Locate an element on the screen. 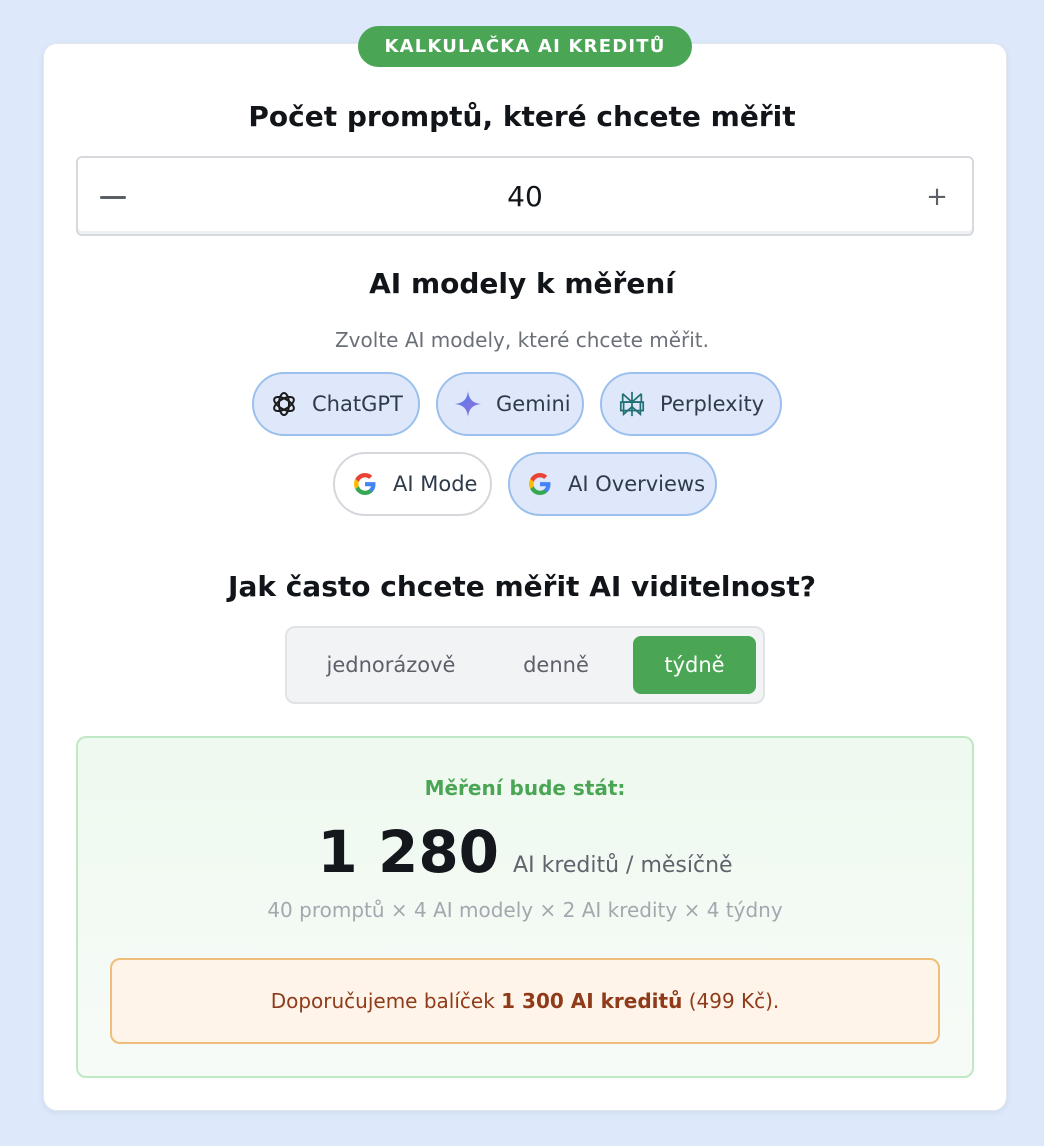  prompt-count-stepper: 40 + is located at coordinates (525, 196).